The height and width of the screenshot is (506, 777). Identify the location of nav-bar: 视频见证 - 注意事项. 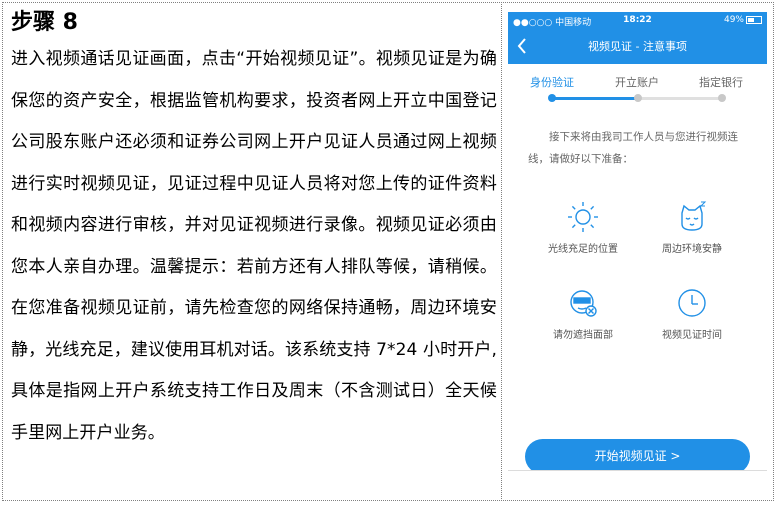
(637, 47).